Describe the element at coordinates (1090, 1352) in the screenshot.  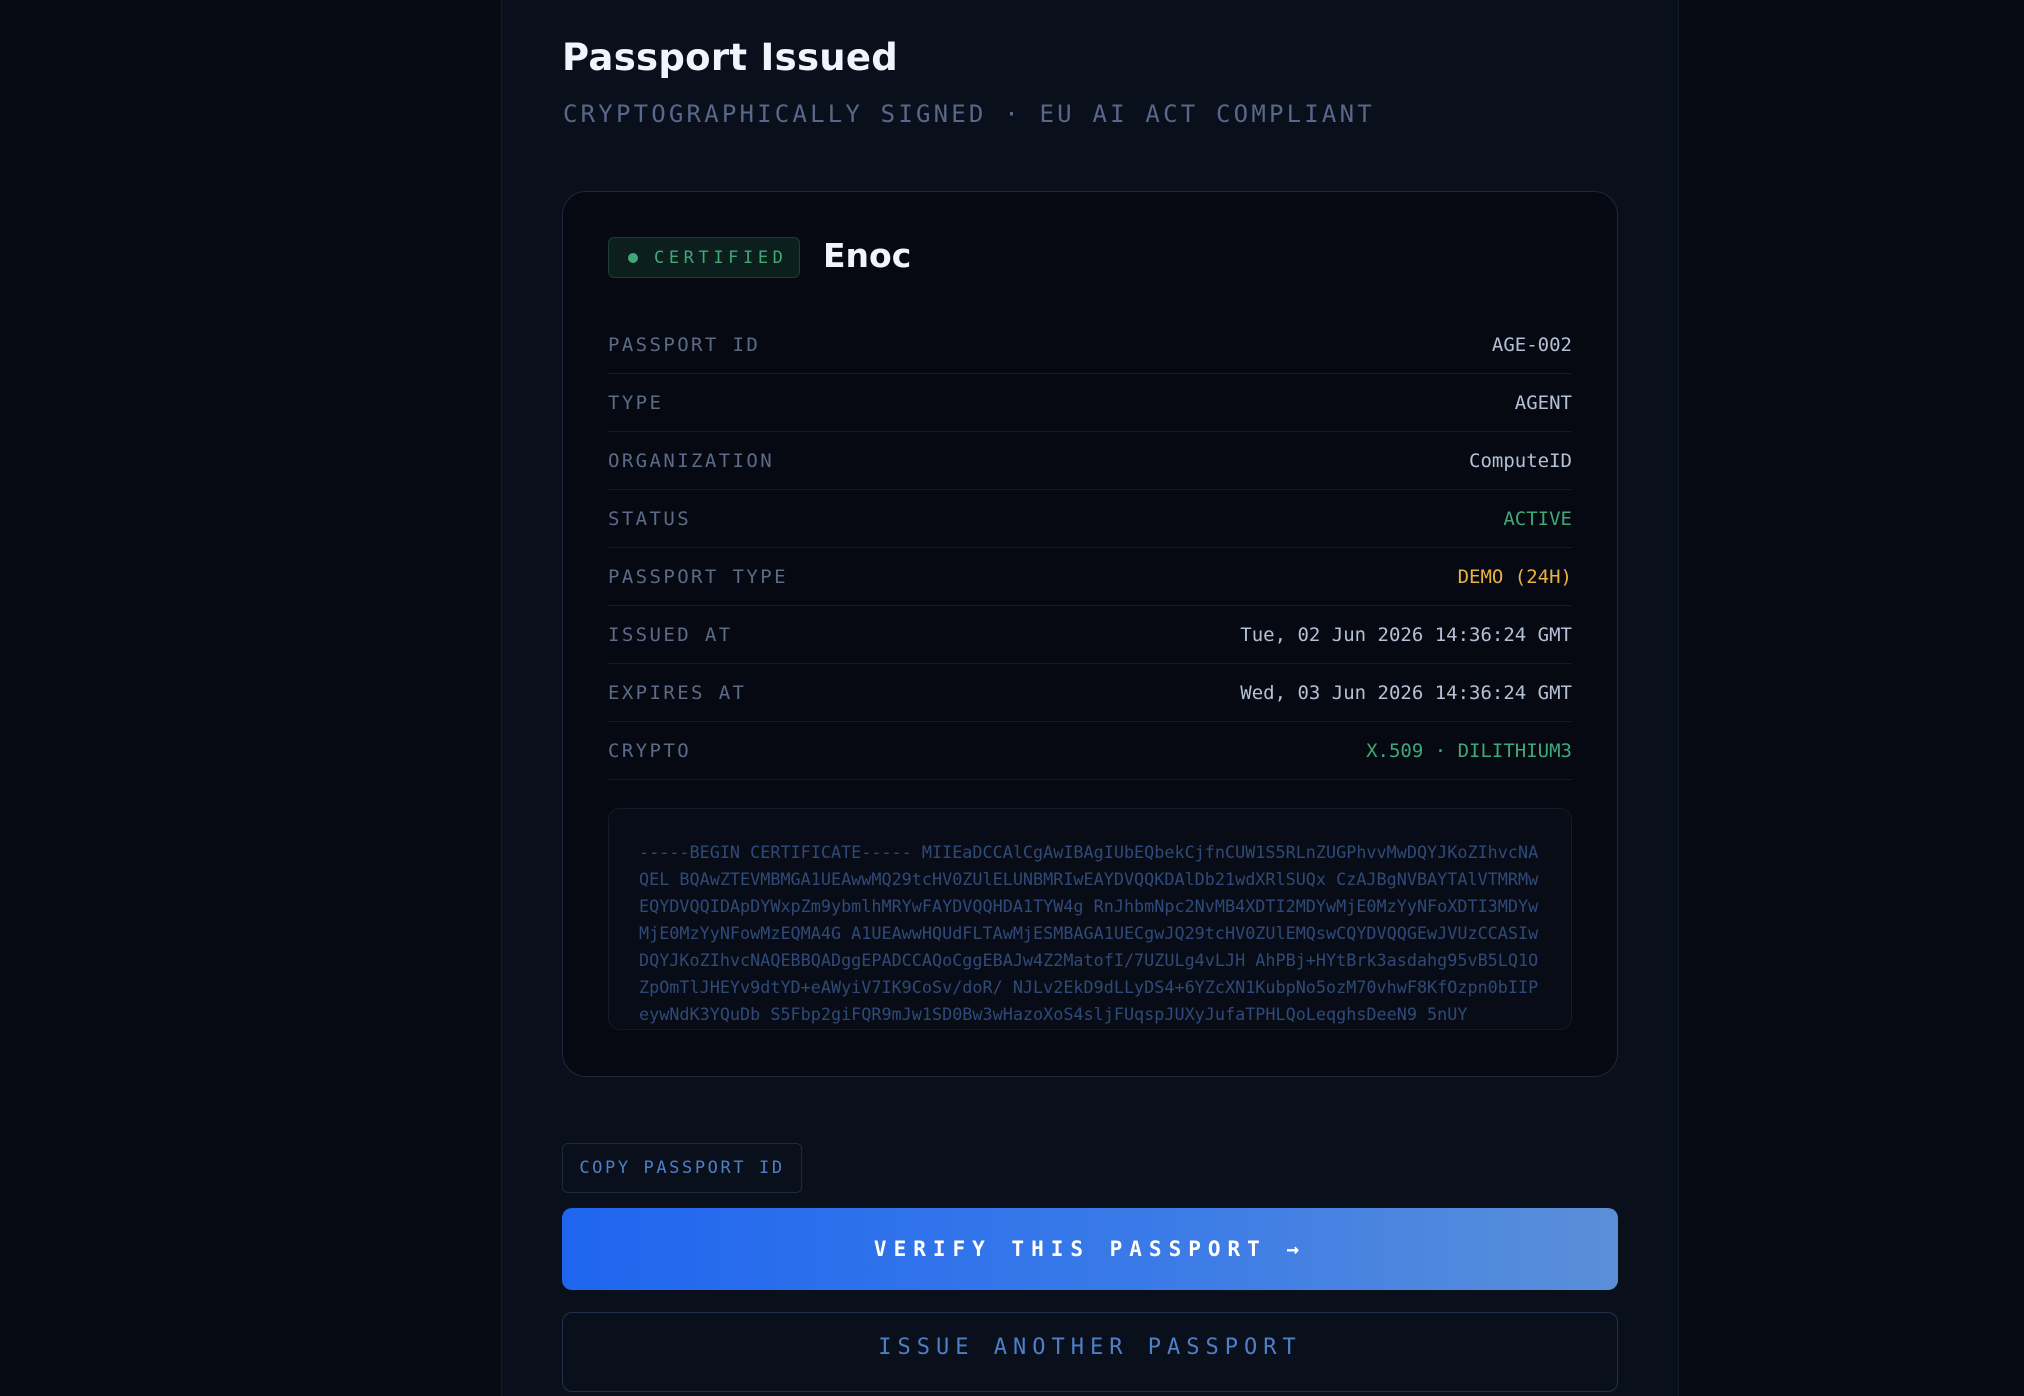
I see `issue-another-passport-button: ISSUE ANOTHER PASSPORT` at that location.